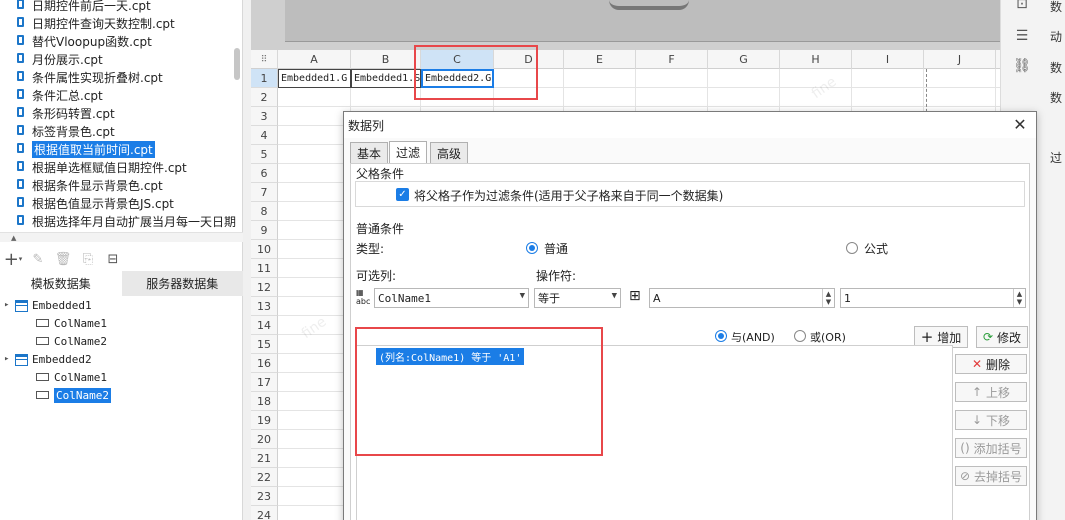 Image resolution: width=1065 pixels, height=520 pixels. I want to click on column-header-bar: ⠿ ABCDEFGHIJ, so click(625, 59).